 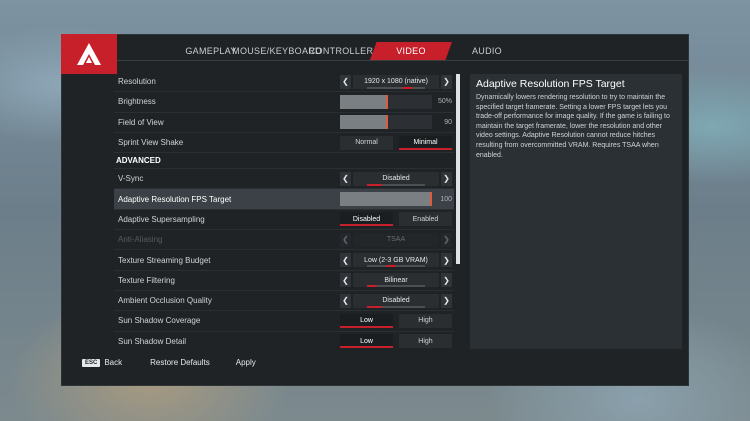 What do you see at coordinates (141, 122) in the screenshot?
I see `setting-label: Field of View` at bounding box center [141, 122].